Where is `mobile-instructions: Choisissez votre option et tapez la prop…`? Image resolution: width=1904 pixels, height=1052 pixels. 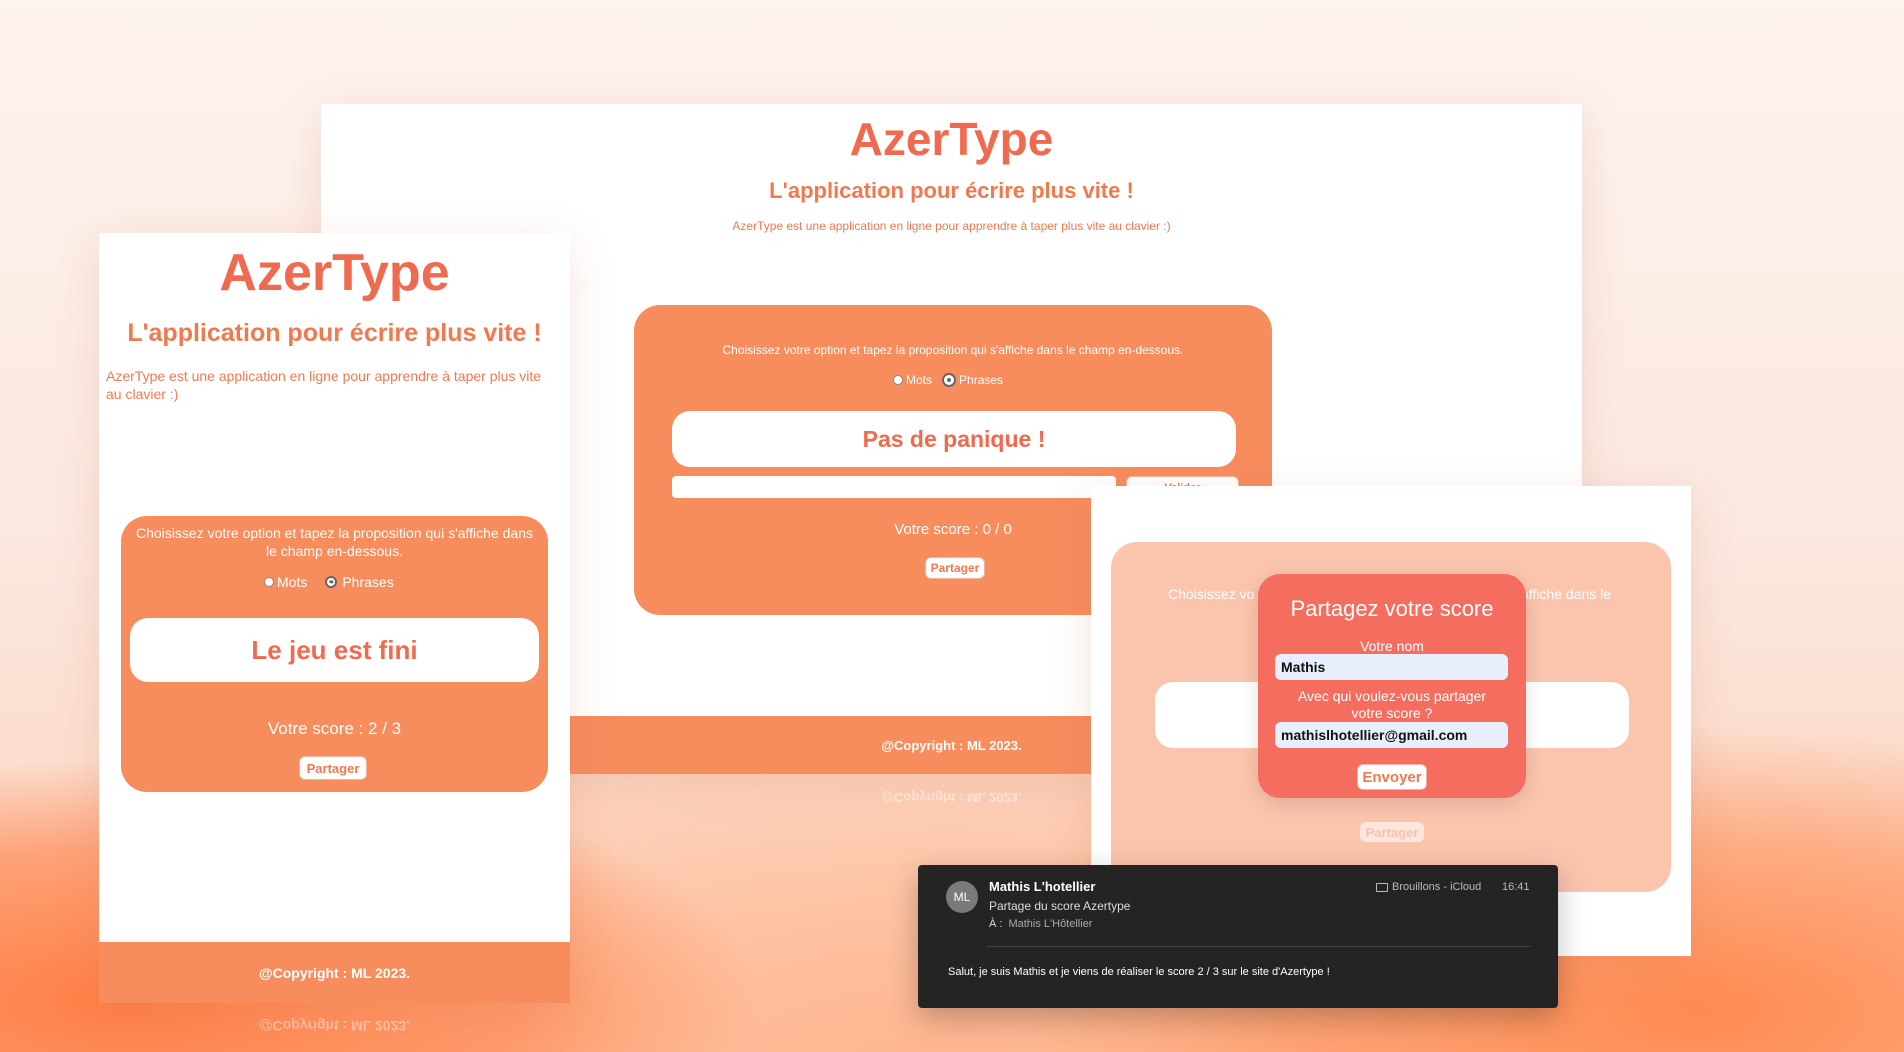 mobile-instructions: Choisissez votre option et tapez la prop… is located at coordinates (334, 542).